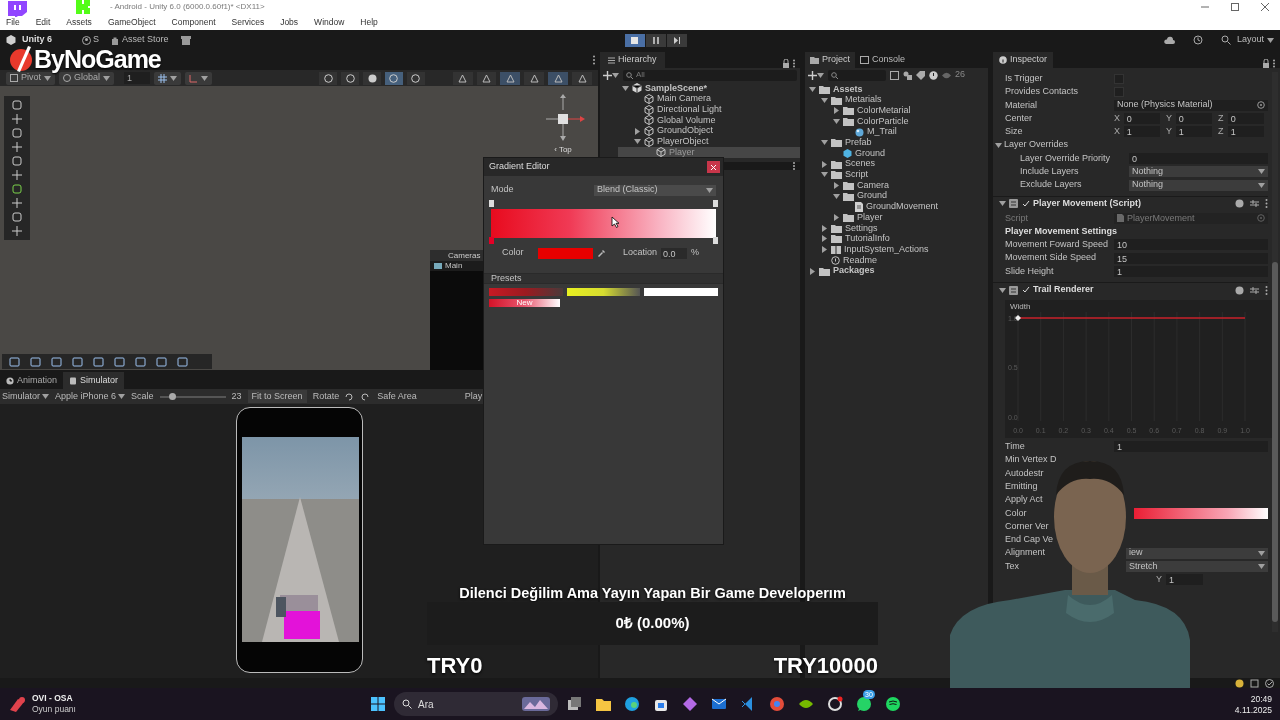  What do you see at coordinates (1032, 145) in the screenshot?
I see `foldout: Layer Overrides` at bounding box center [1032, 145].